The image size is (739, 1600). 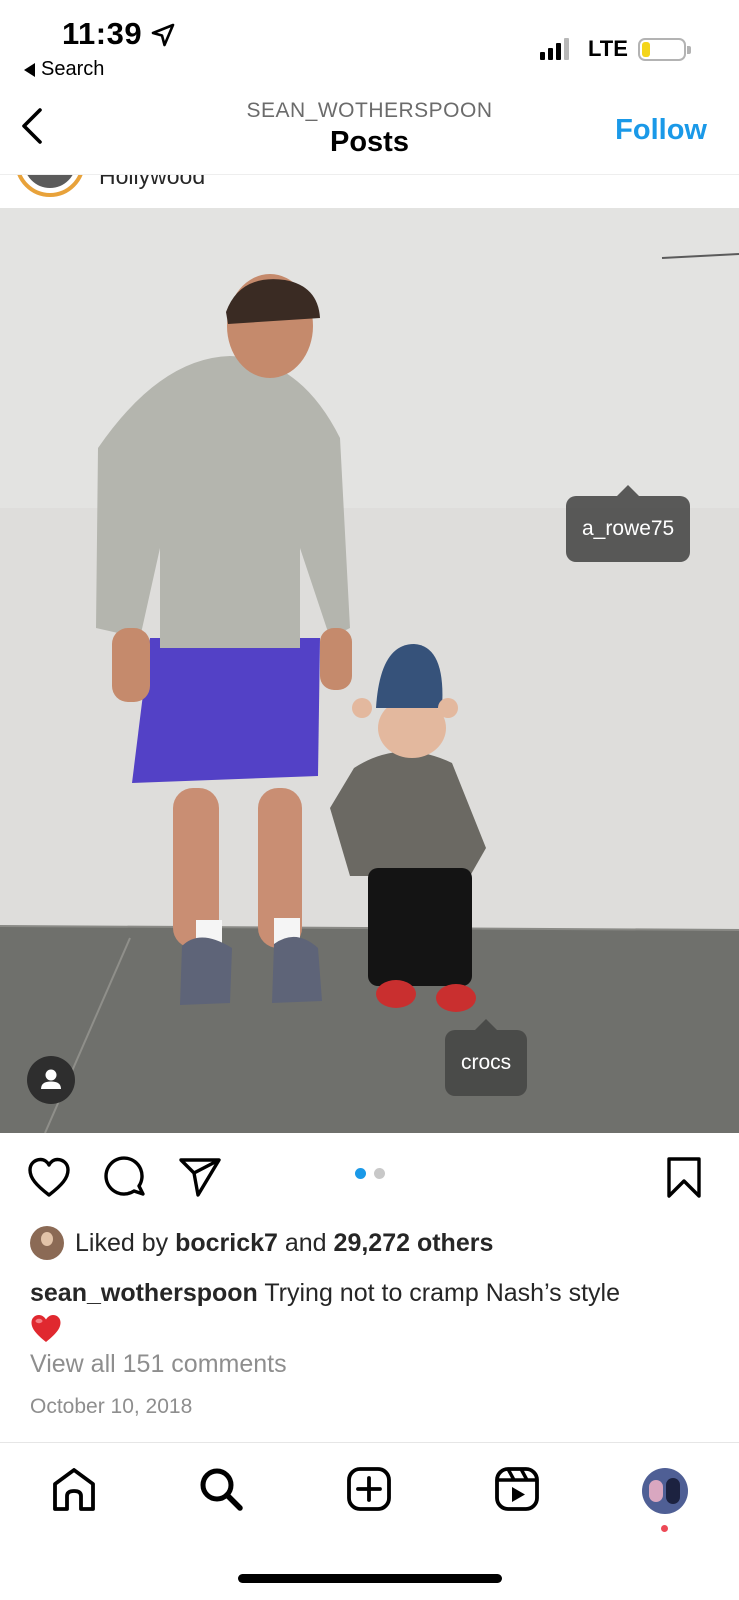 I want to click on liked-by-prefix: Liked by, so click(x=122, y=1242).